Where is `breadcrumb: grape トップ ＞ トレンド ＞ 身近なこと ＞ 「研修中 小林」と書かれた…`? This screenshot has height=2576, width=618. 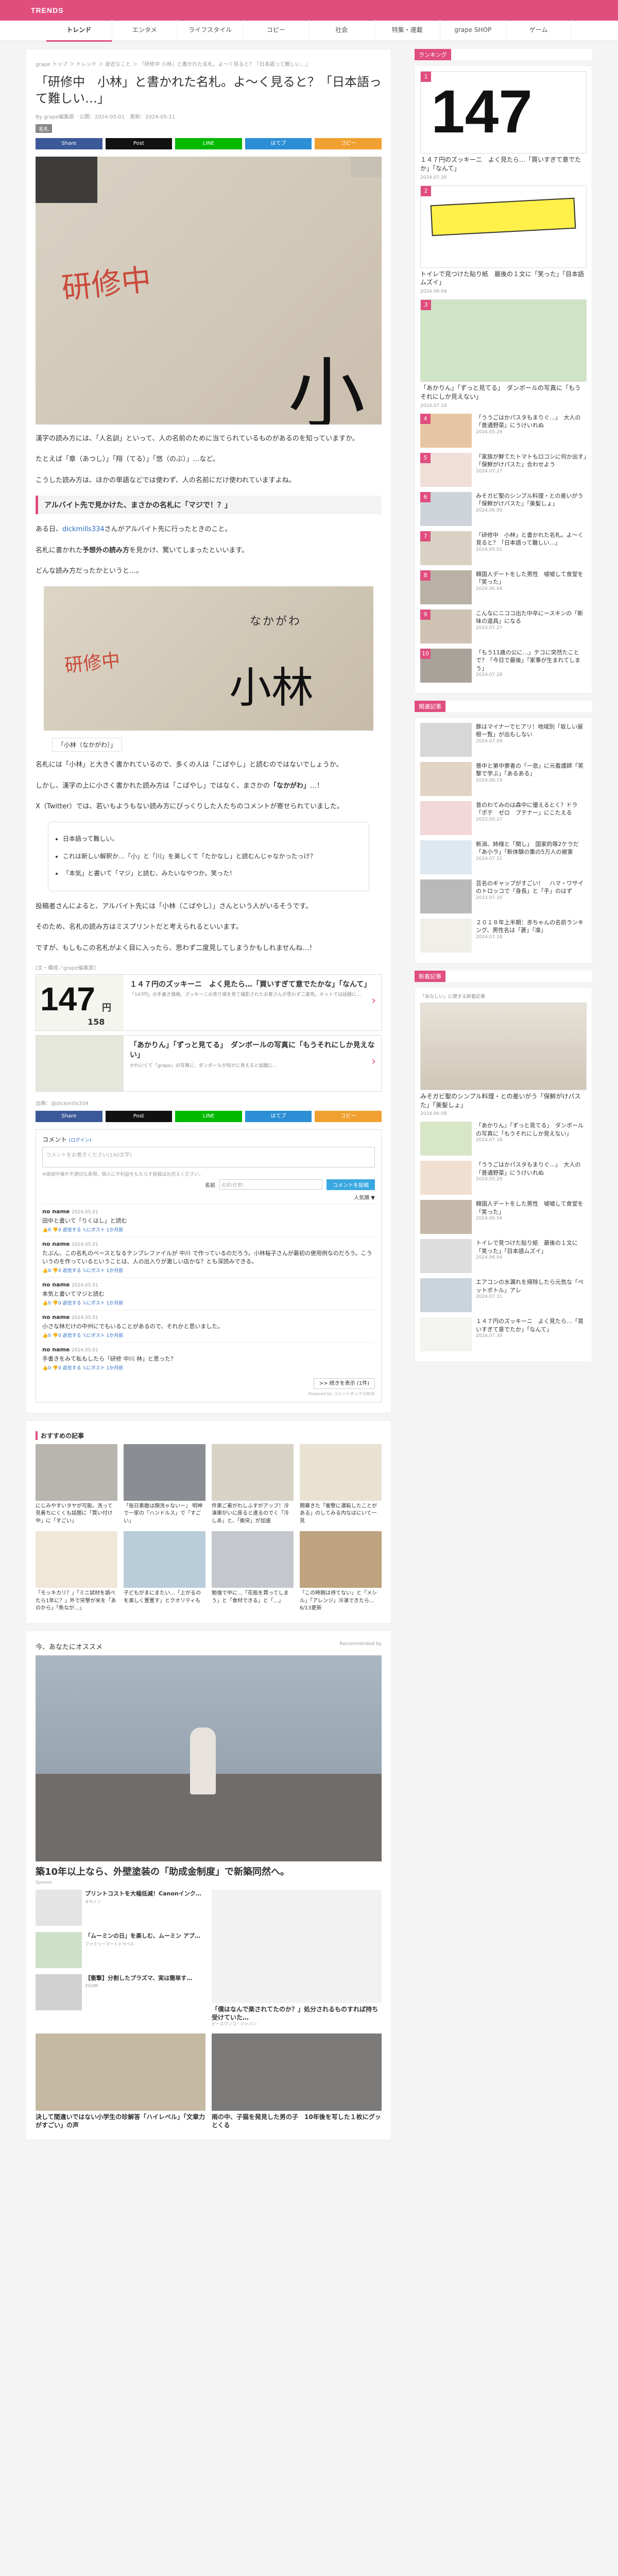
breadcrumb: grape トップ ＞ トレンド ＞ 身近なこと ＞ 「研修中 小林」と書かれた… is located at coordinates (209, 63).